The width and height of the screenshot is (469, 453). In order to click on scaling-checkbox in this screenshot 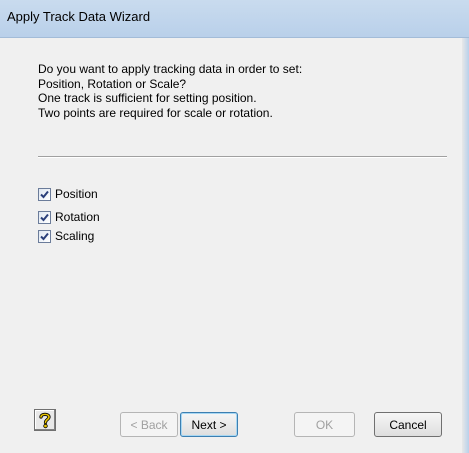, I will do `click(44, 236)`.